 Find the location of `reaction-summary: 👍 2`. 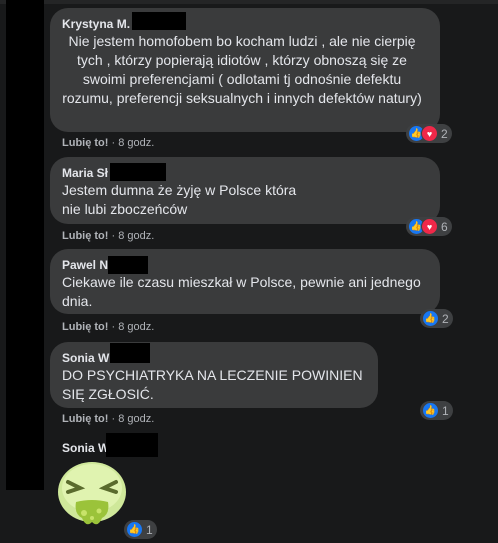

reaction-summary: 👍 2 is located at coordinates (436, 318).